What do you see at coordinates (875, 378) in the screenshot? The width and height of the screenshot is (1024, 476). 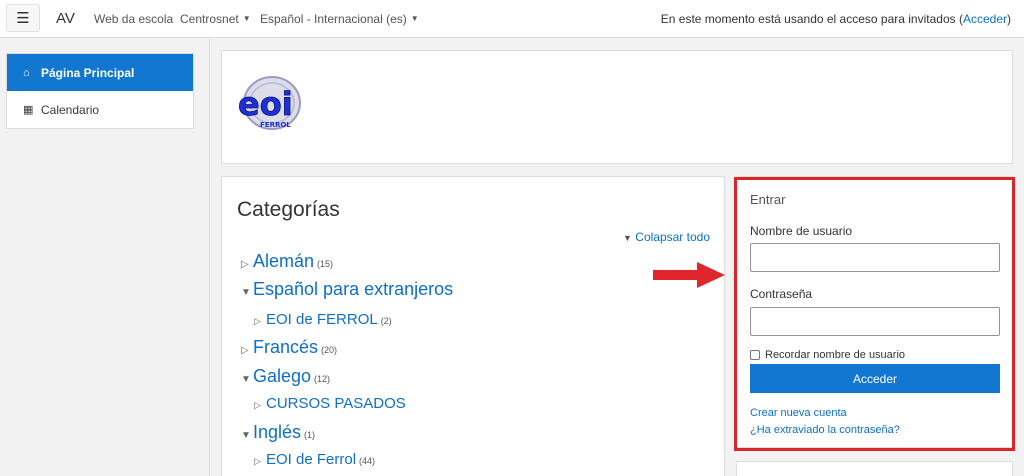 I see `login-button: Acceder` at bounding box center [875, 378].